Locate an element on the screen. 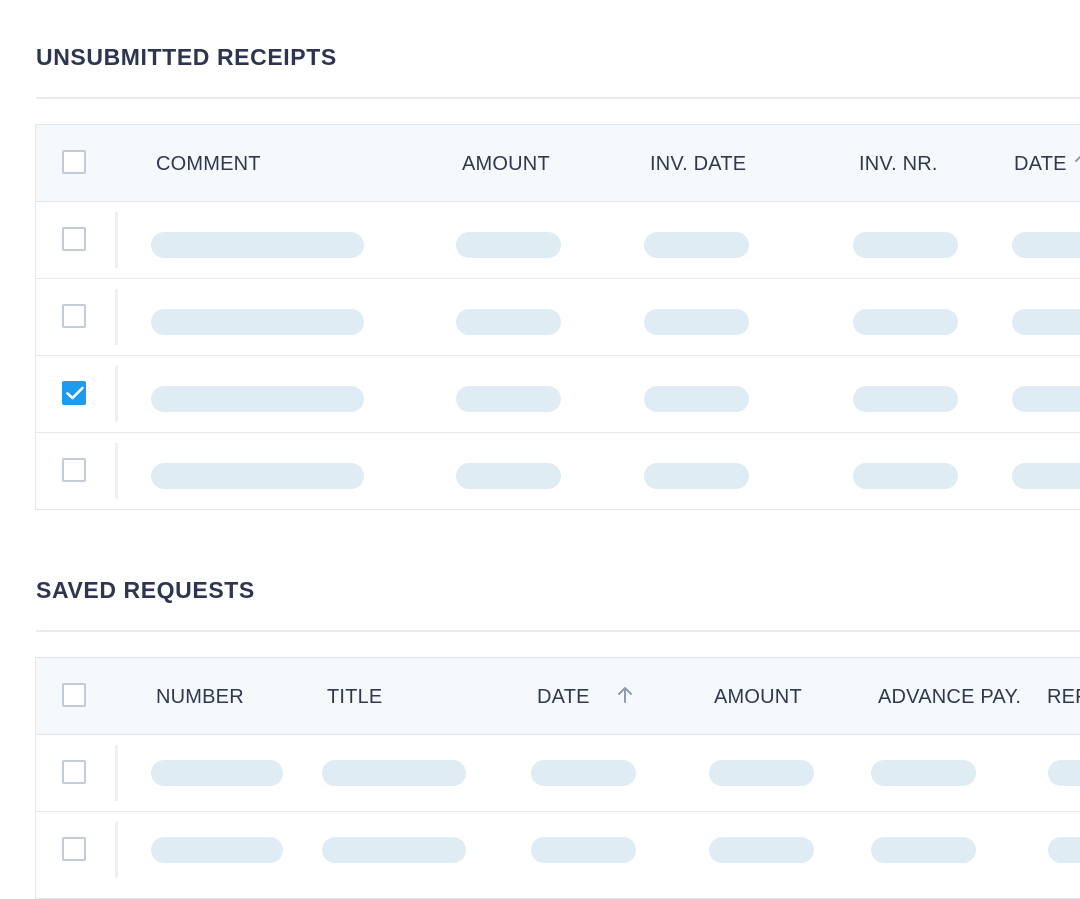  unsubmitted-receipts-title: UNSUBMITTED RECEIPTS is located at coordinates (186, 57).